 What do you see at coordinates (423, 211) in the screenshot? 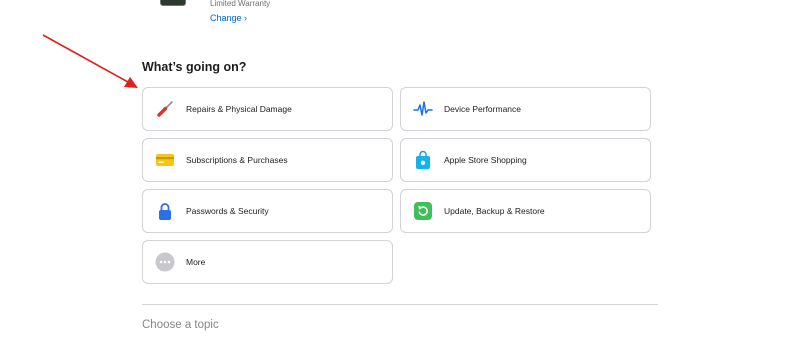
I see `restore-icon` at bounding box center [423, 211].